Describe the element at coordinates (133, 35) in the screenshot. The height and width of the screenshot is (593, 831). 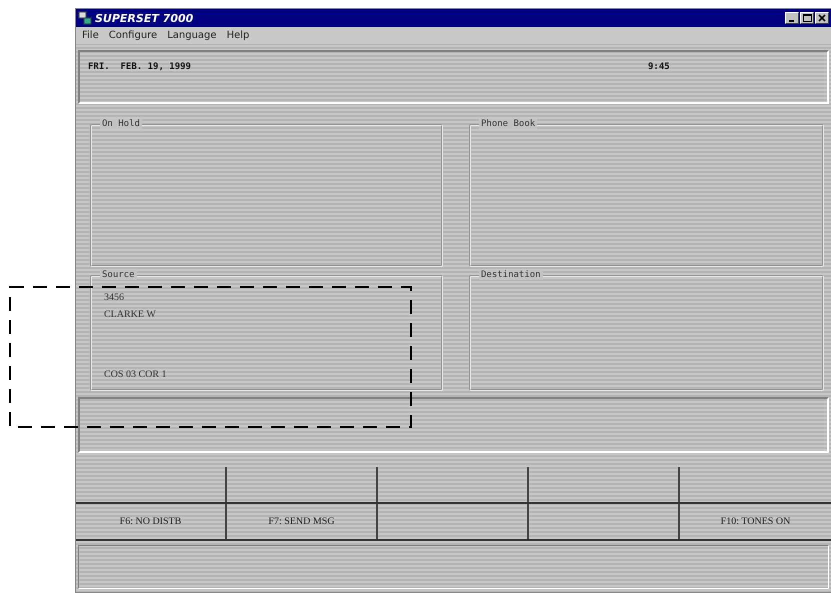
I see `menu-item: Configure` at that location.